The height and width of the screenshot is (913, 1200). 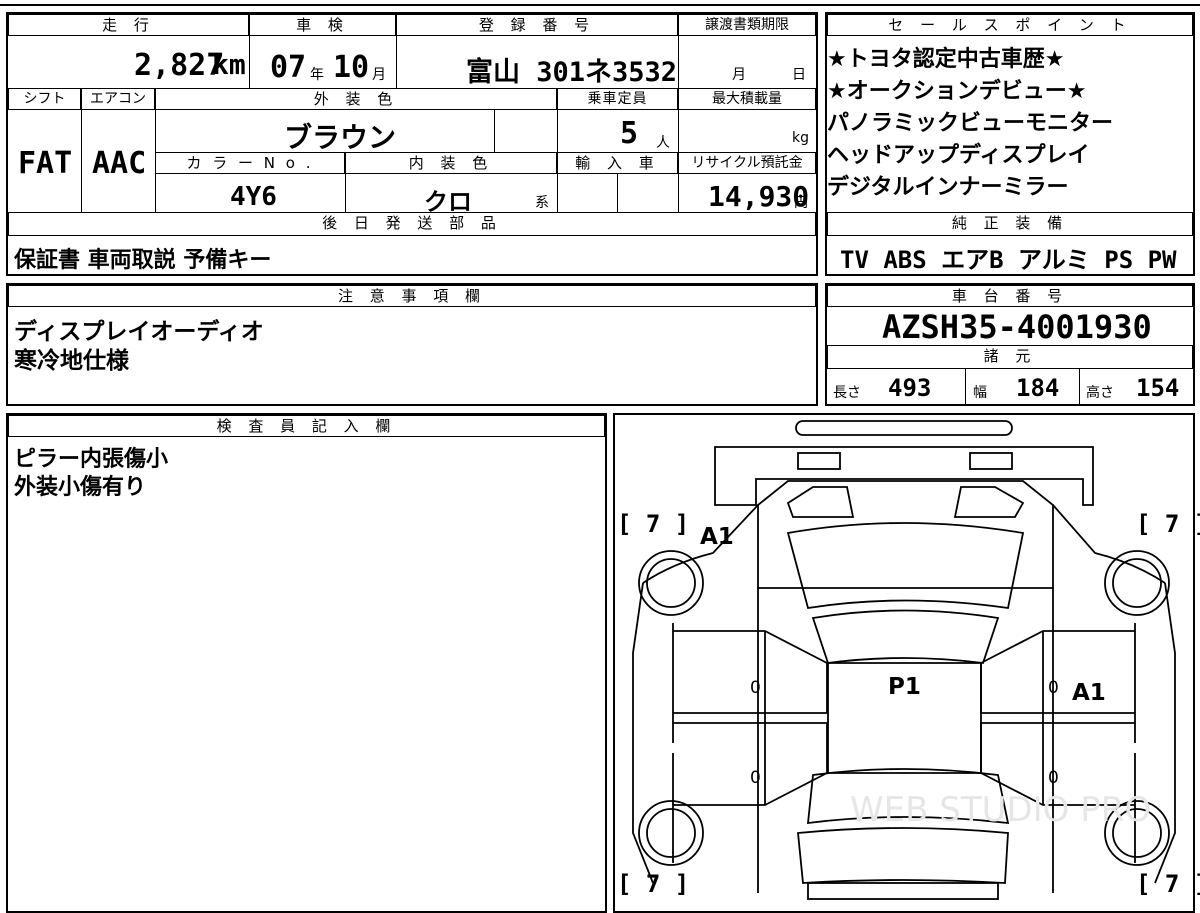 I want to click on header-inspector: 検 査 員 記 入 欄, so click(x=306, y=426).